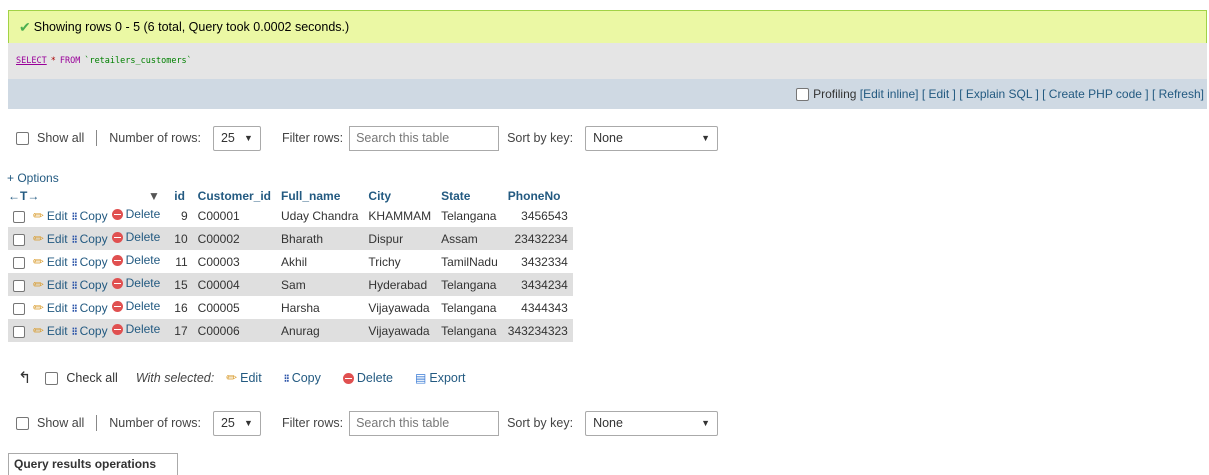 The height and width of the screenshot is (475, 1209). I want to click on column-arrows-header: ←T→ ▼, so click(89, 195).